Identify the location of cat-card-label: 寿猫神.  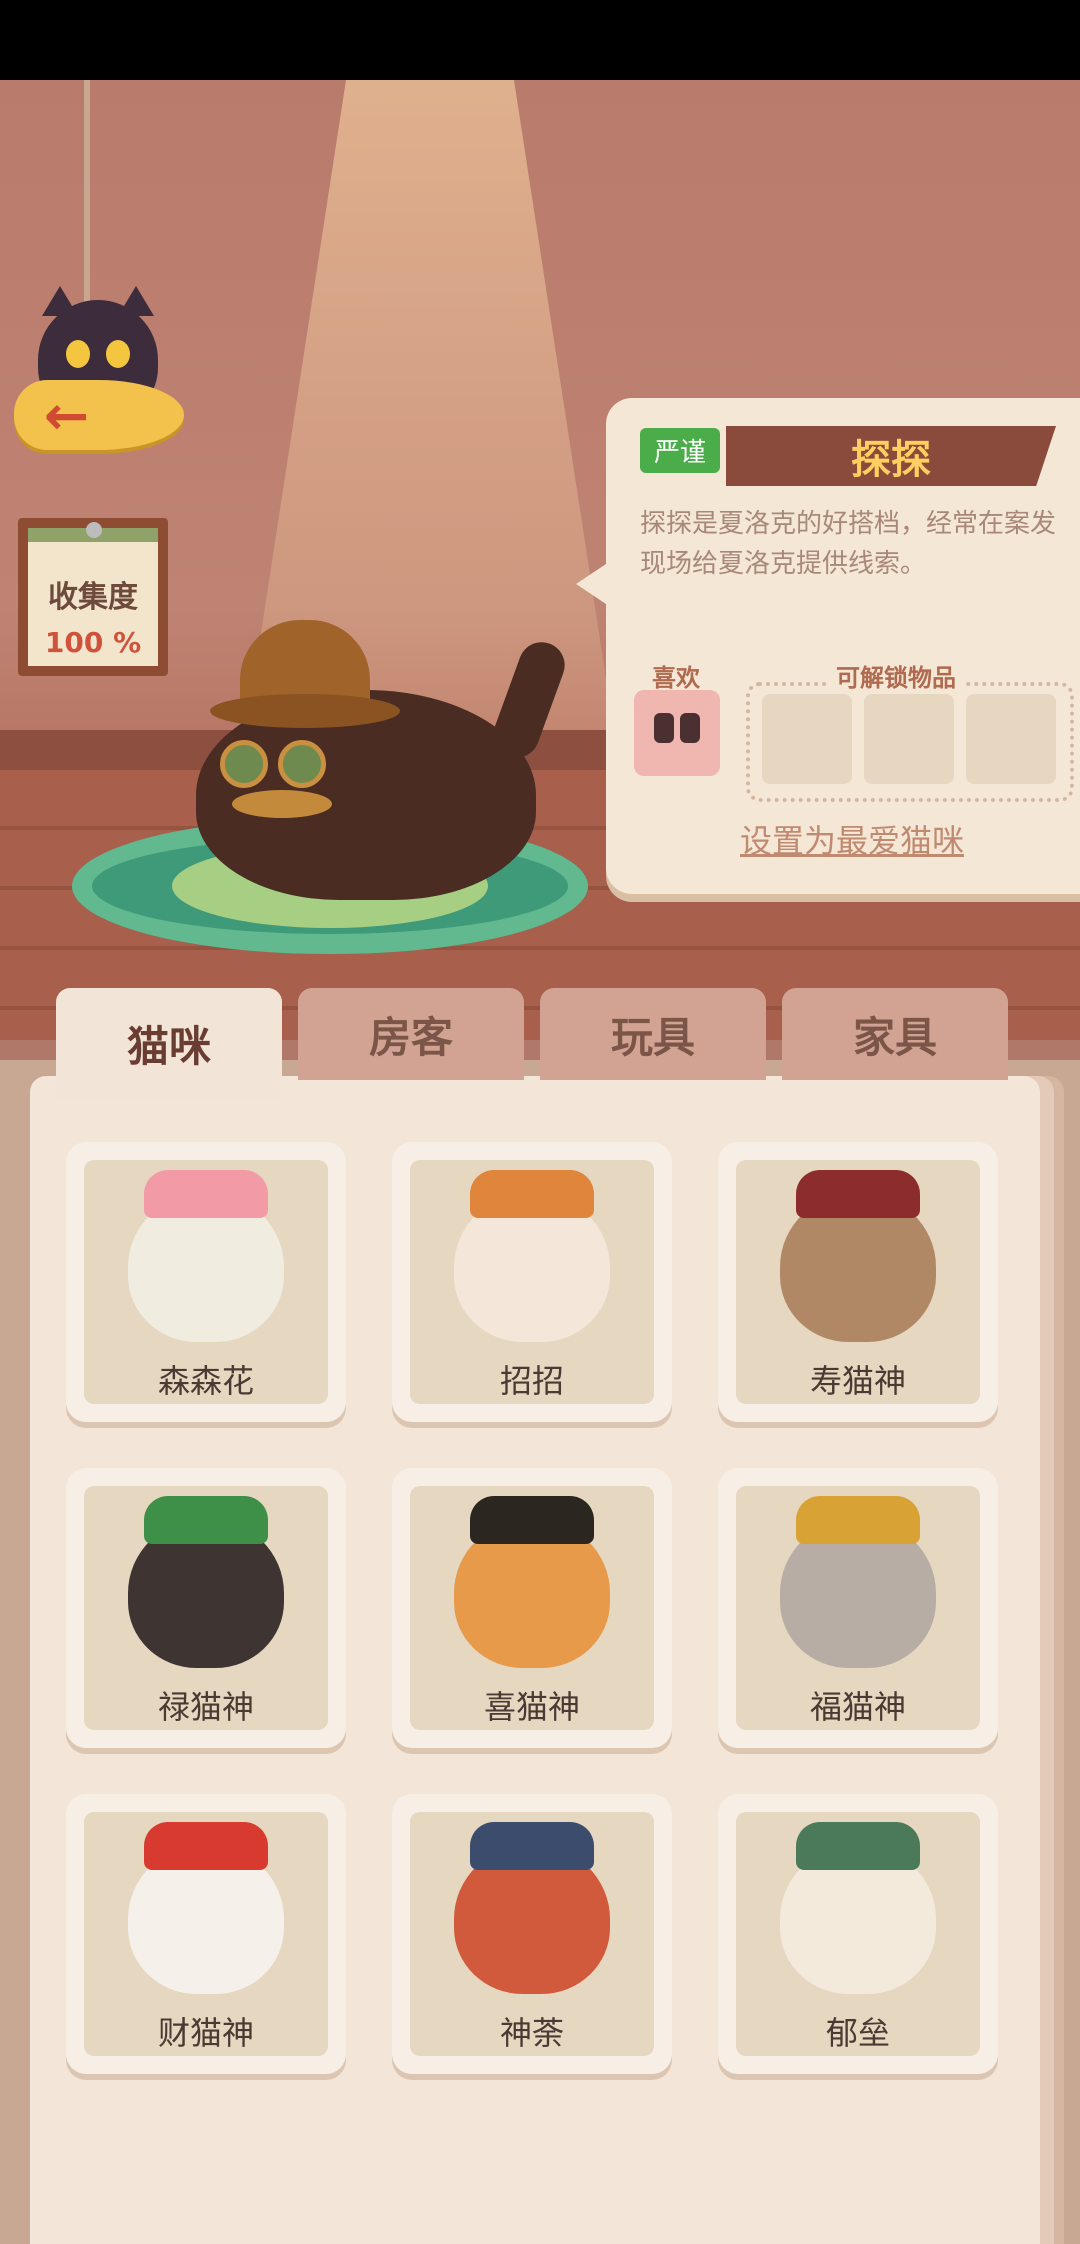
(857, 1381).